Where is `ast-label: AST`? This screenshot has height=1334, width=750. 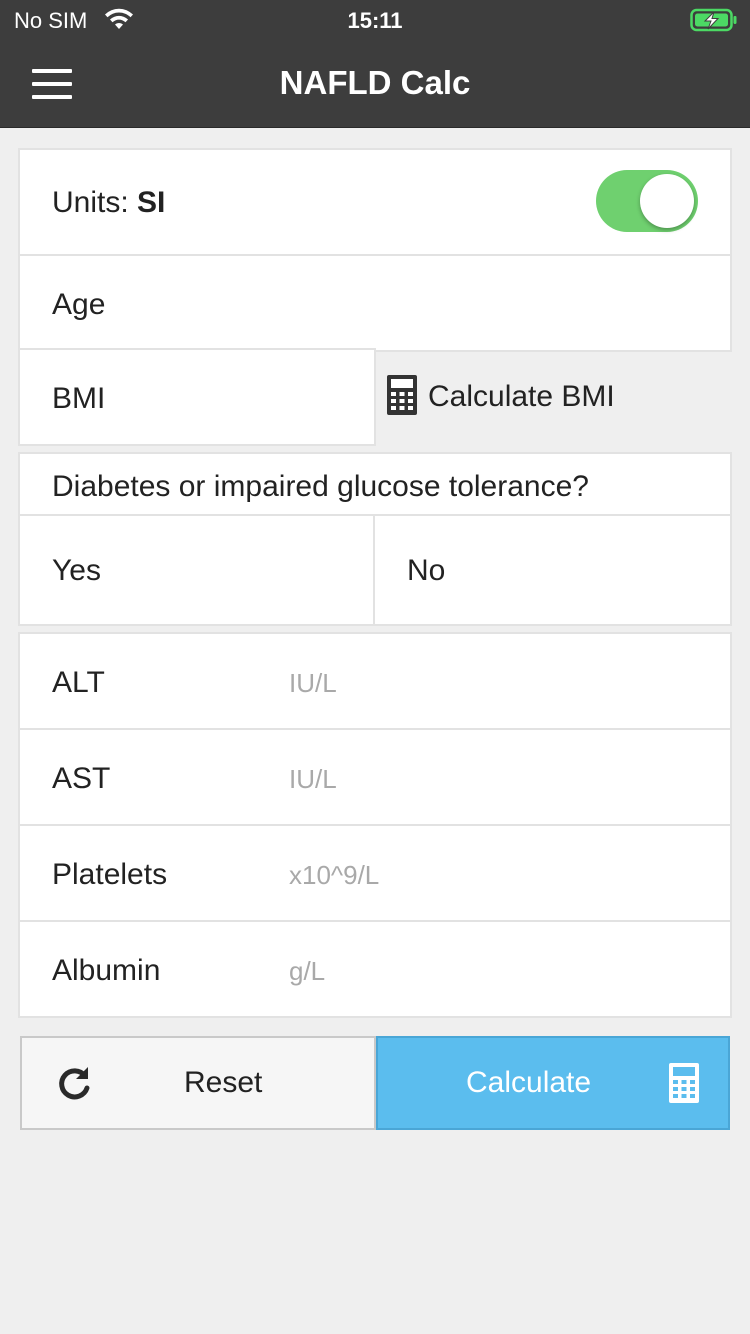
ast-label: AST is located at coordinates (81, 778).